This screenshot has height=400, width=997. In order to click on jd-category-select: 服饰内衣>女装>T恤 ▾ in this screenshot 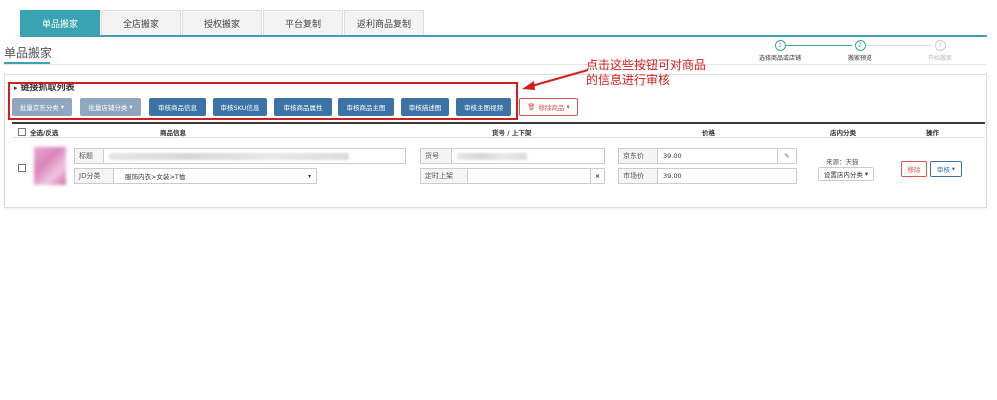, I will do `click(215, 176)`.